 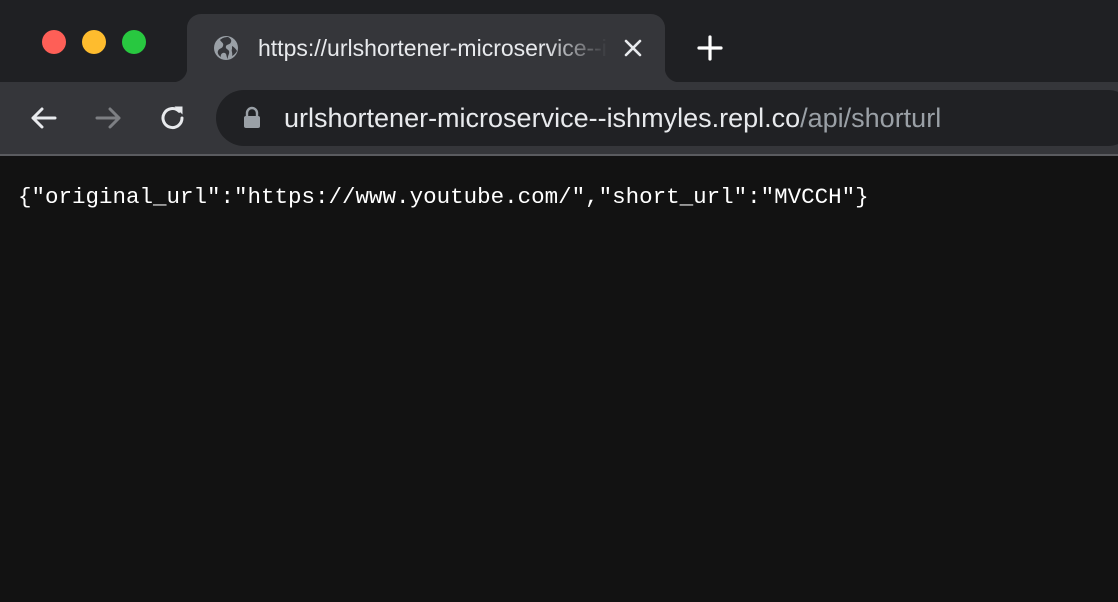 I want to click on close-icon, so click(x=633, y=48).